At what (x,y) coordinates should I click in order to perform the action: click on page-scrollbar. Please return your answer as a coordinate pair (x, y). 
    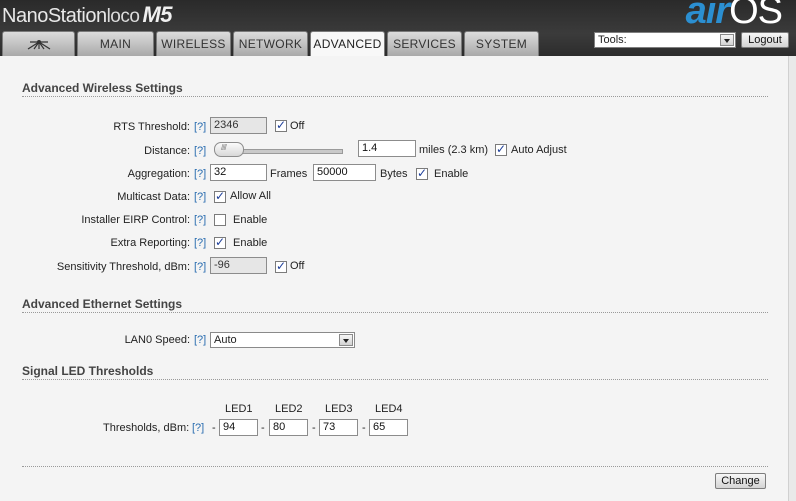
    Looking at the image, I should click on (792, 278).